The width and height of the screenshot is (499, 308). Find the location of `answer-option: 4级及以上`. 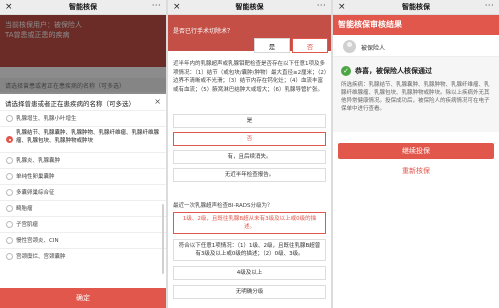

answer-option: 4级及以上 is located at coordinates (249, 273).